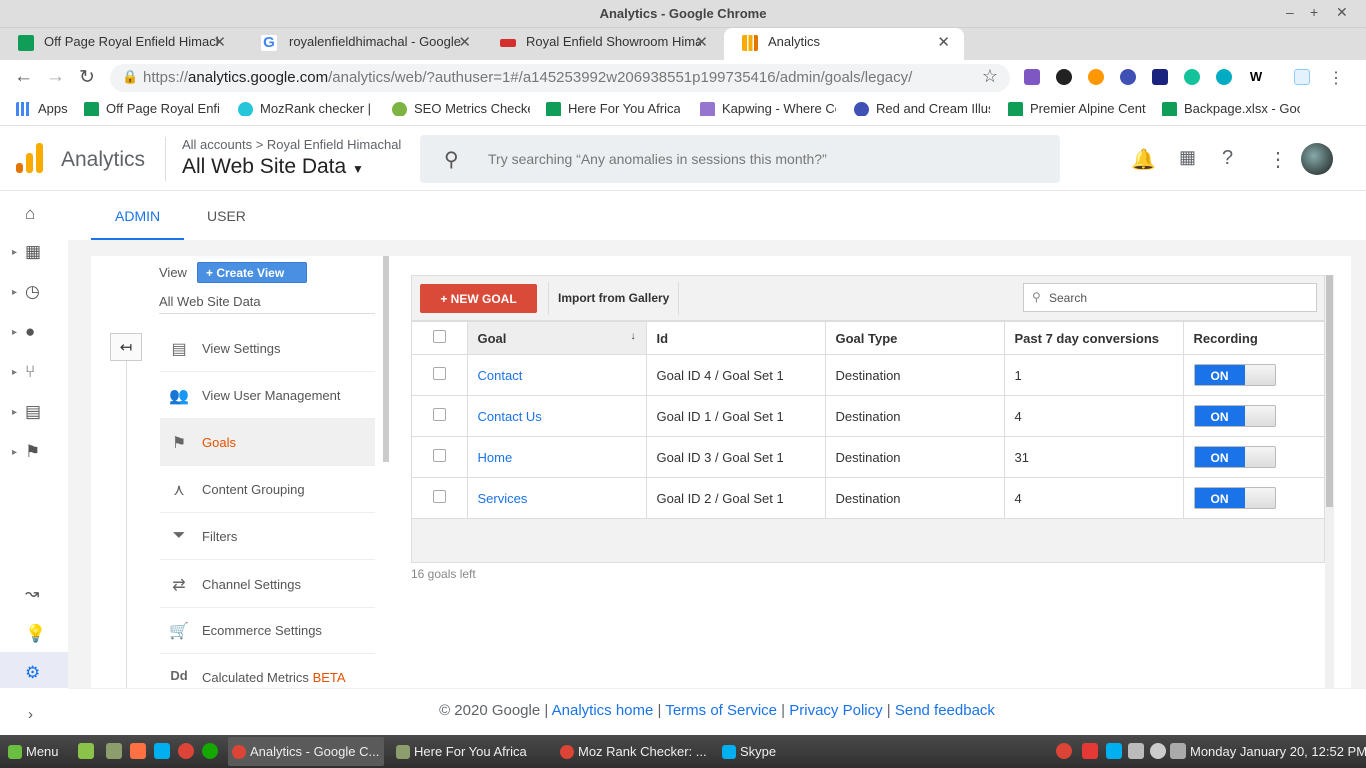 Image resolution: width=1366 pixels, height=768 pixels. Describe the element at coordinates (210, 751) in the screenshot. I see `upwork-icon` at that location.